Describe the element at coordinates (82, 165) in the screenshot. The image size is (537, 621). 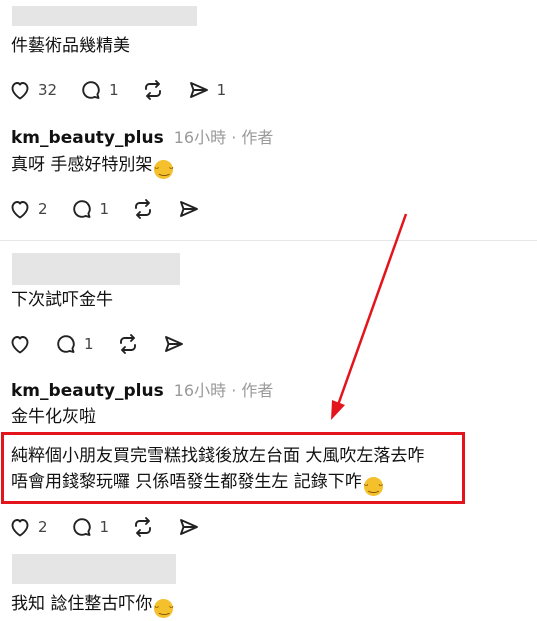
I see `comment-text: 真呀 手感好特別架` at that location.